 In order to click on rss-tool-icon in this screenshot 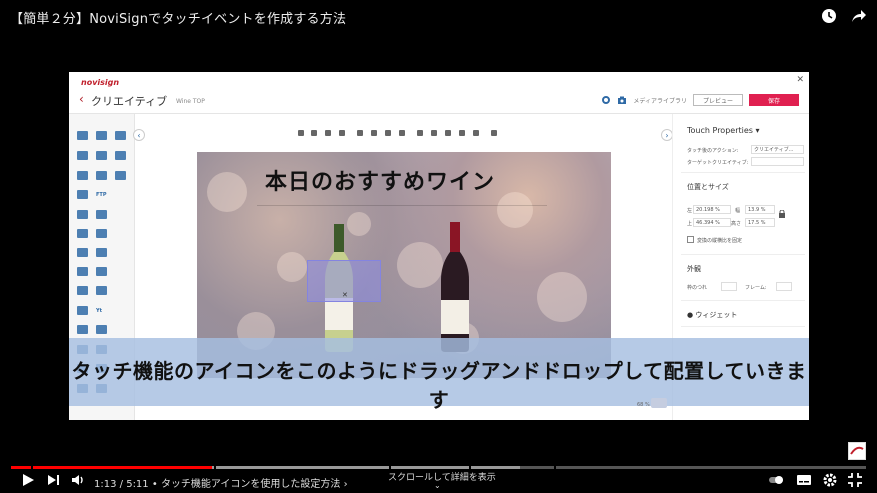, I will do `click(82, 252)`.